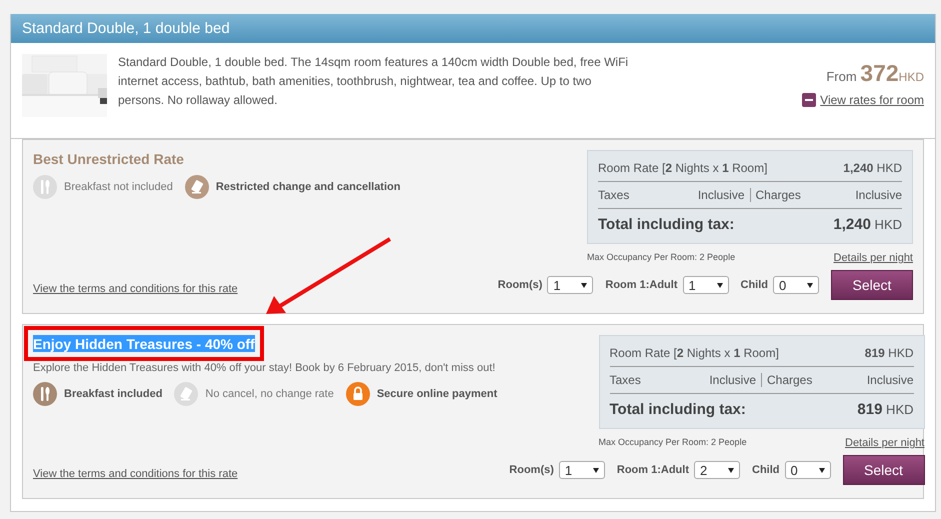  Describe the element at coordinates (867, 224) in the screenshot. I see `total-value: 1,240 HKD` at that location.